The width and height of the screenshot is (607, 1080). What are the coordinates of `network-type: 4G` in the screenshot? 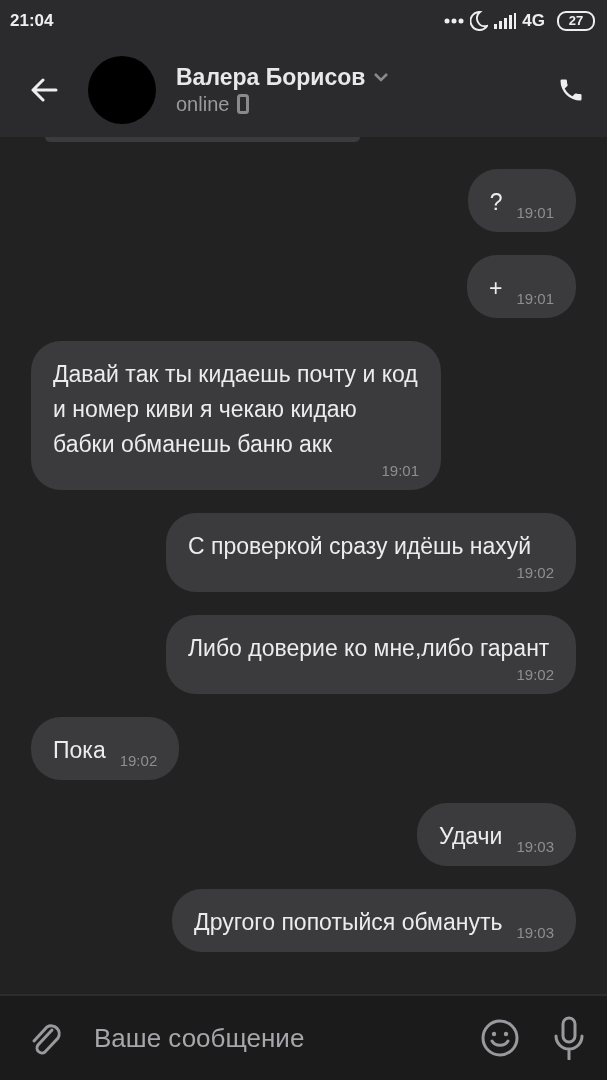 It's located at (533, 21).